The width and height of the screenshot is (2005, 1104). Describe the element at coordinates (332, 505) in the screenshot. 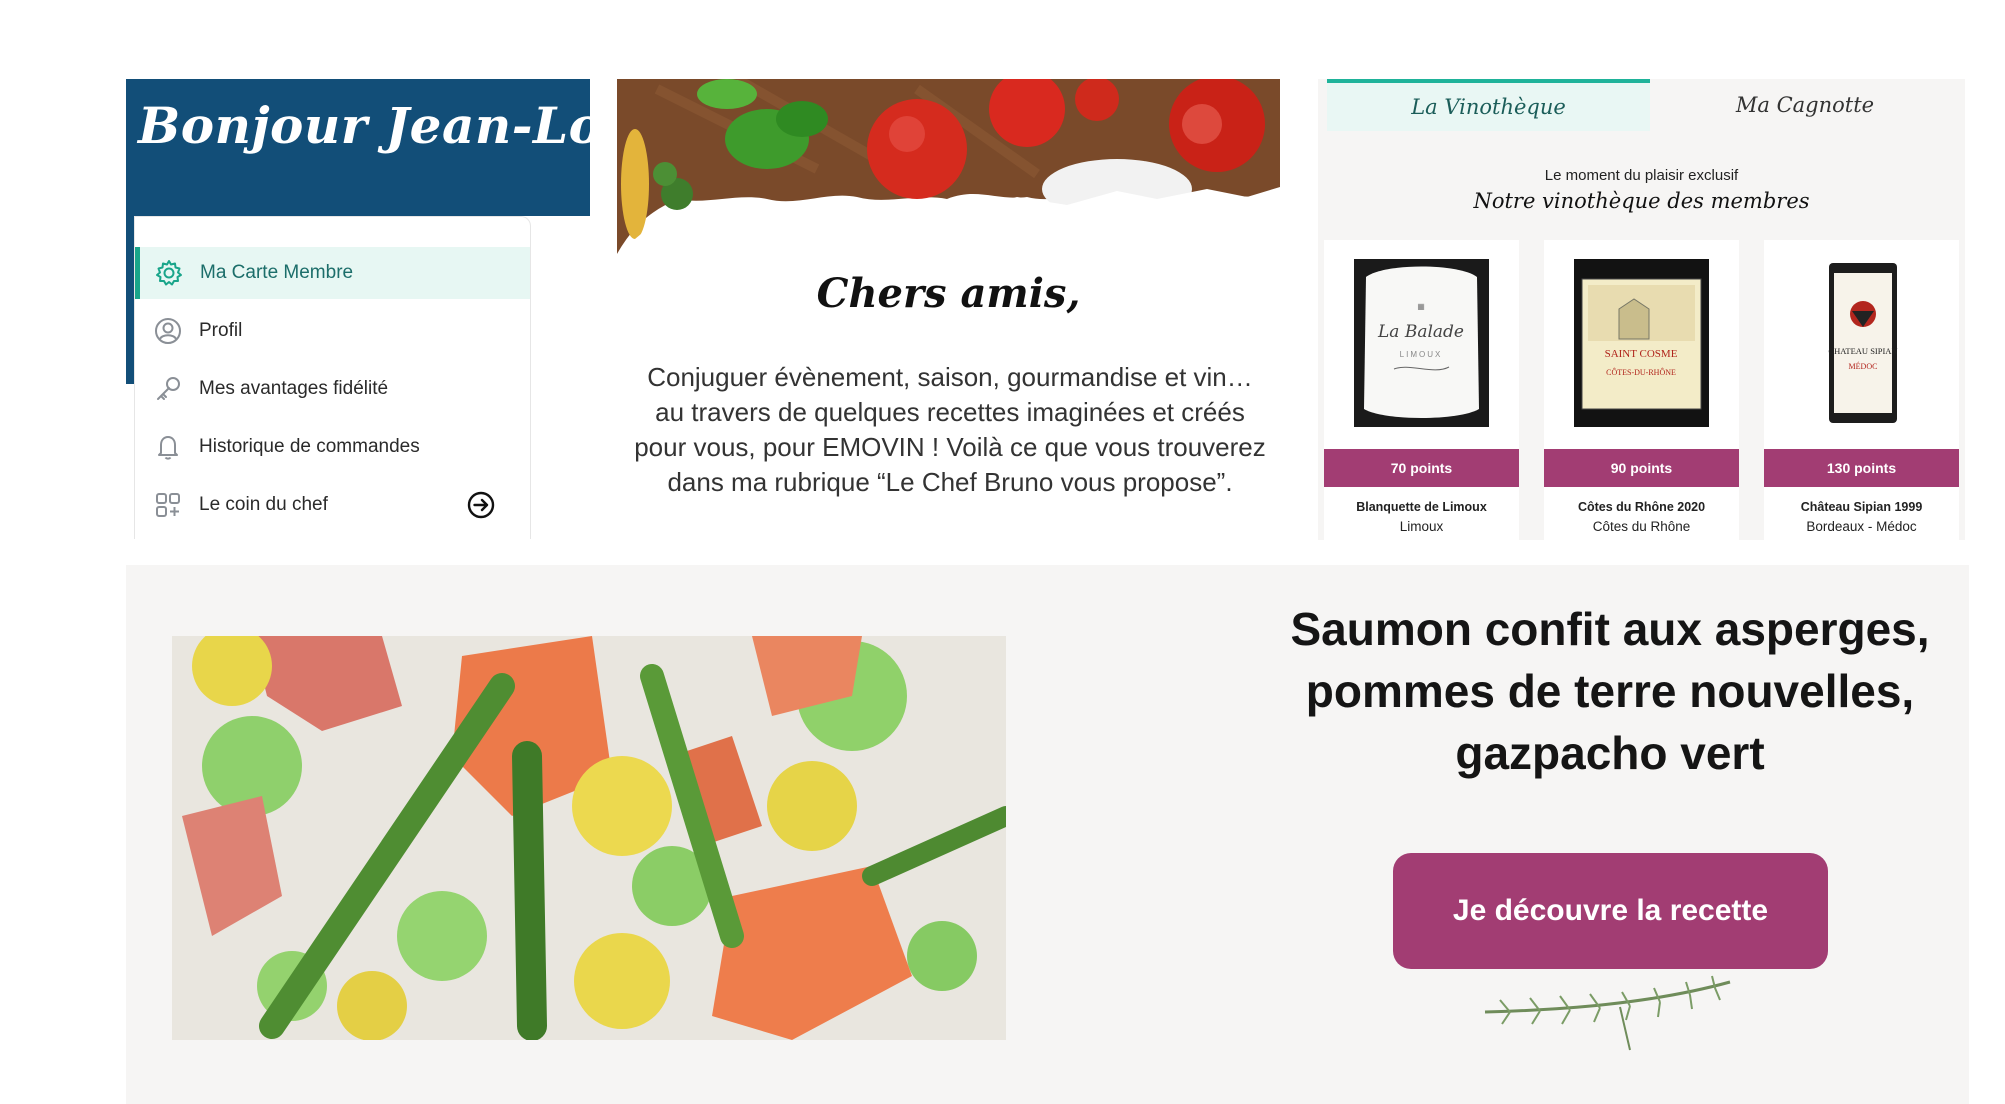

I see `menu-item-coin-du-chef: Le coin du chef` at that location.